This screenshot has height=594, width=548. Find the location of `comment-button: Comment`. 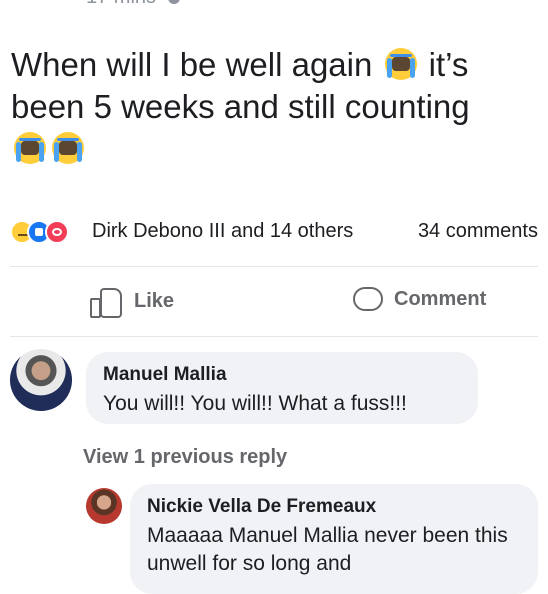

comment-button: Comment is located at coordinates (419, 299).